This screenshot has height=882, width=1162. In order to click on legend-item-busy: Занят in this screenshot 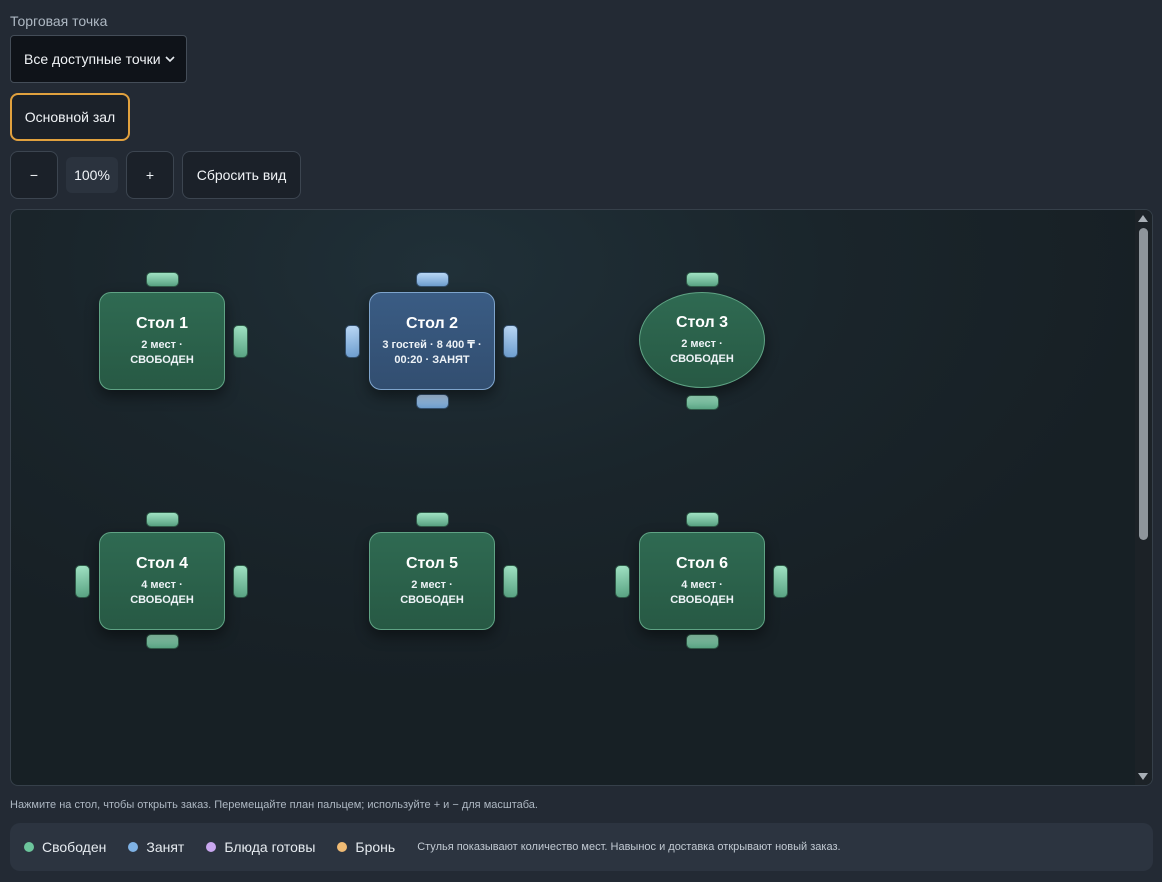, I will do `click(156, 847)`.